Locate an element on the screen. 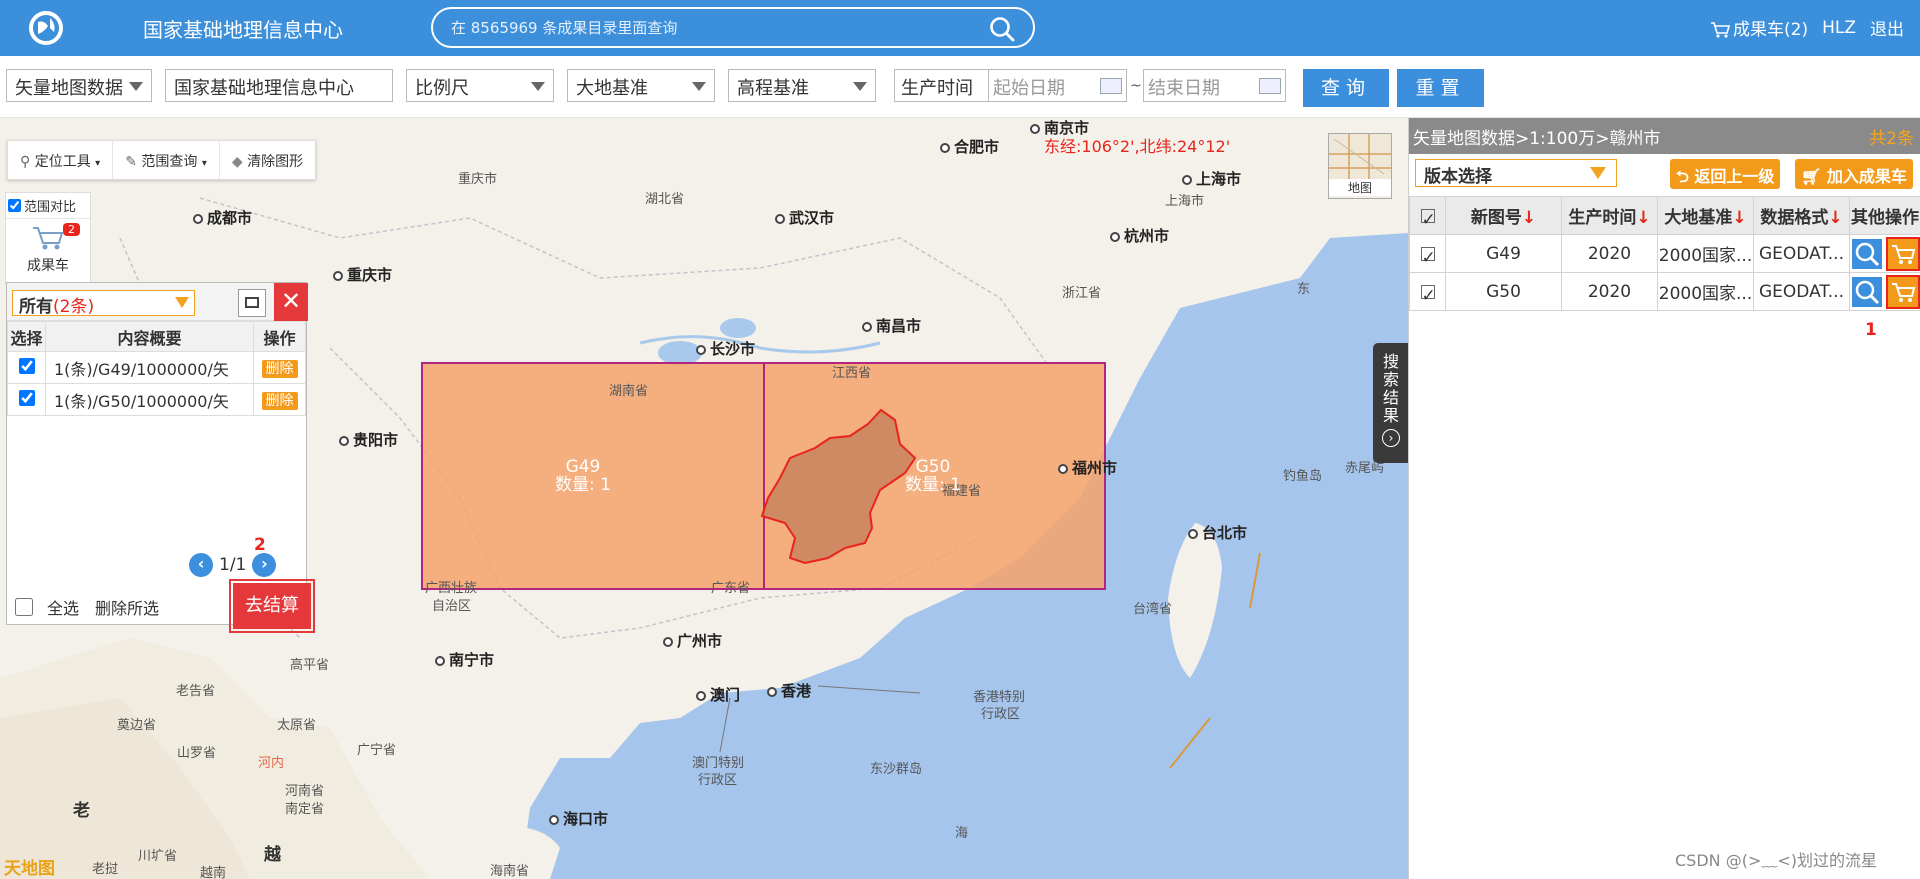  data-type-value: 矢量地图数据 is located at coordinates (69, 88).